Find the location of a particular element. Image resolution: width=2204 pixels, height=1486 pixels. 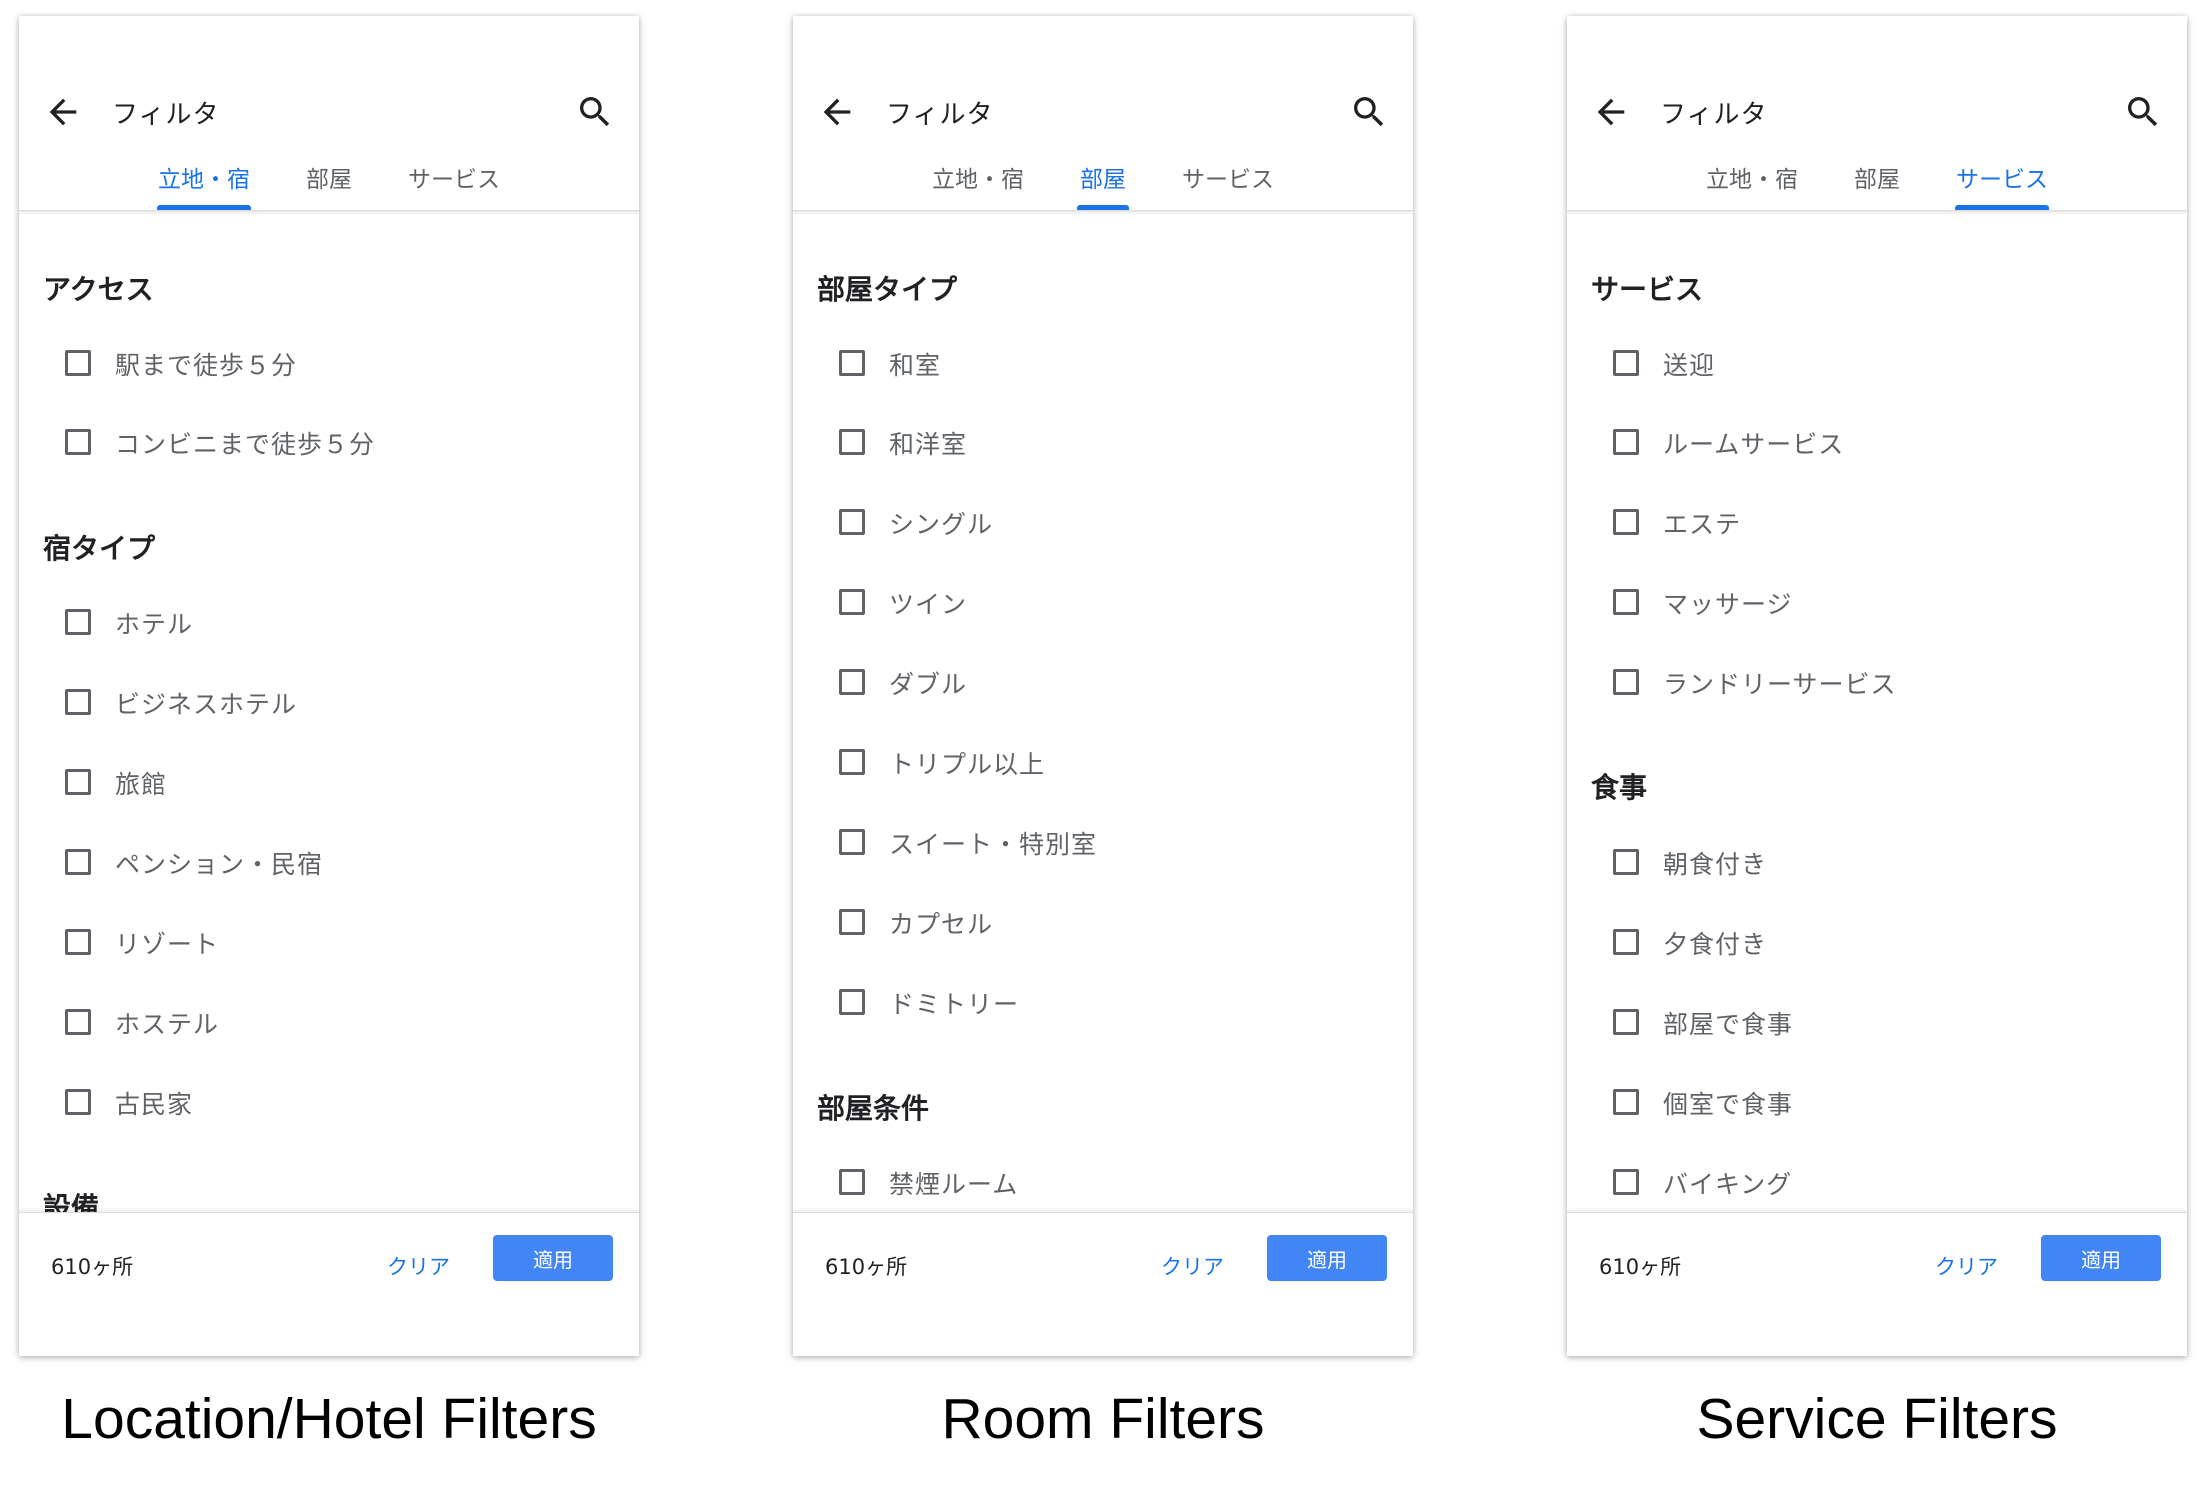

section-title-access: アクセス is located at coordinates (98, 289).